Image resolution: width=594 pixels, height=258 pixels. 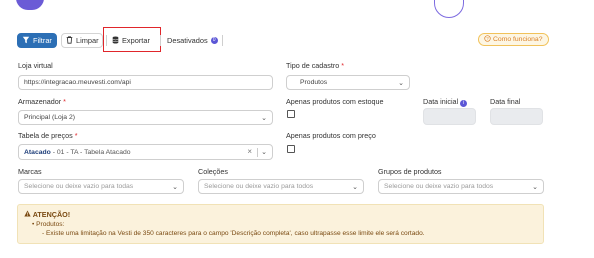 I want to click on filter-button-label: Filtrar, so click(x=42, y=40).